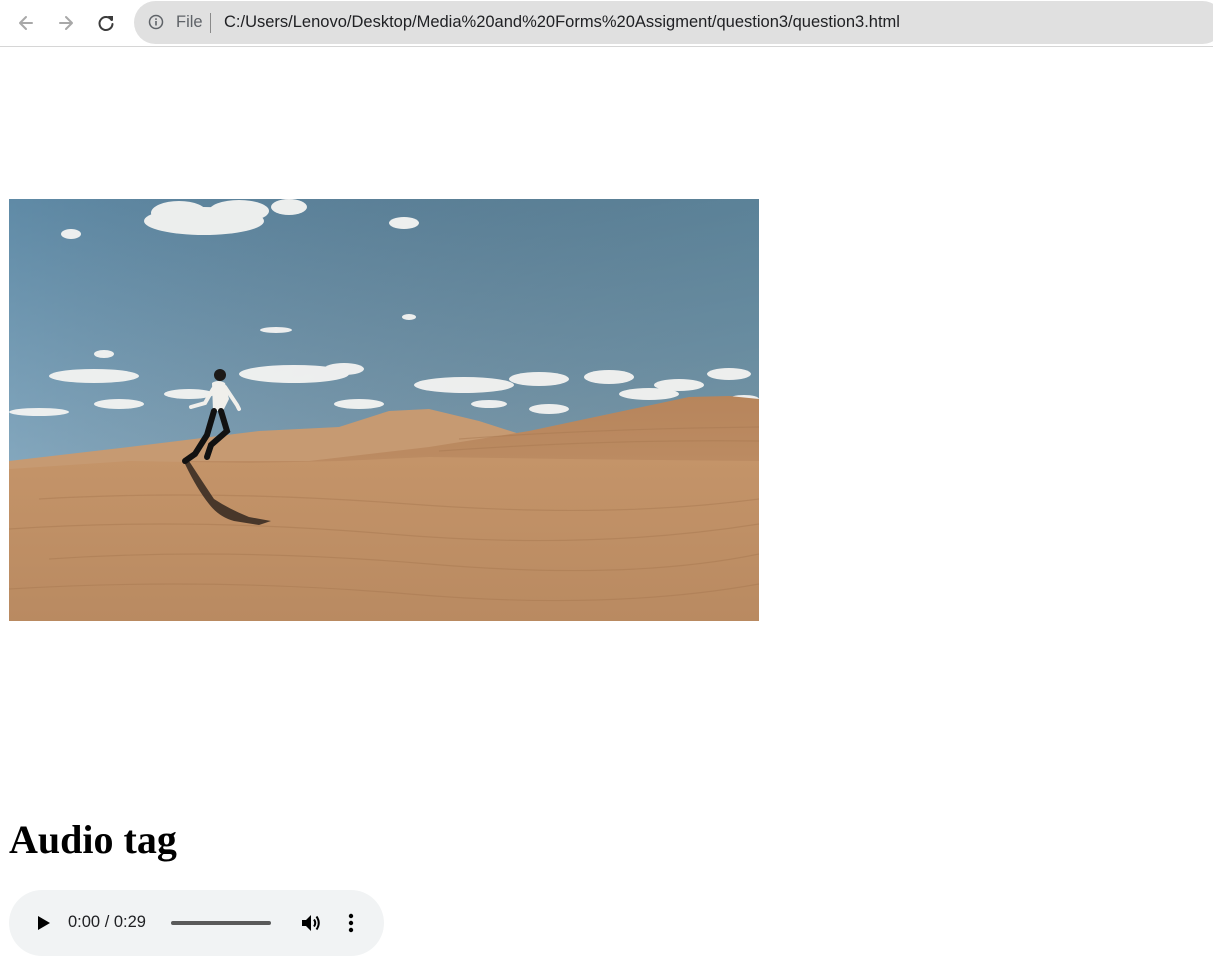 The height and width of the screenshot is (957, 1213). I want to click on audio-player: 0:00 / 0:29, so click(196, 923).